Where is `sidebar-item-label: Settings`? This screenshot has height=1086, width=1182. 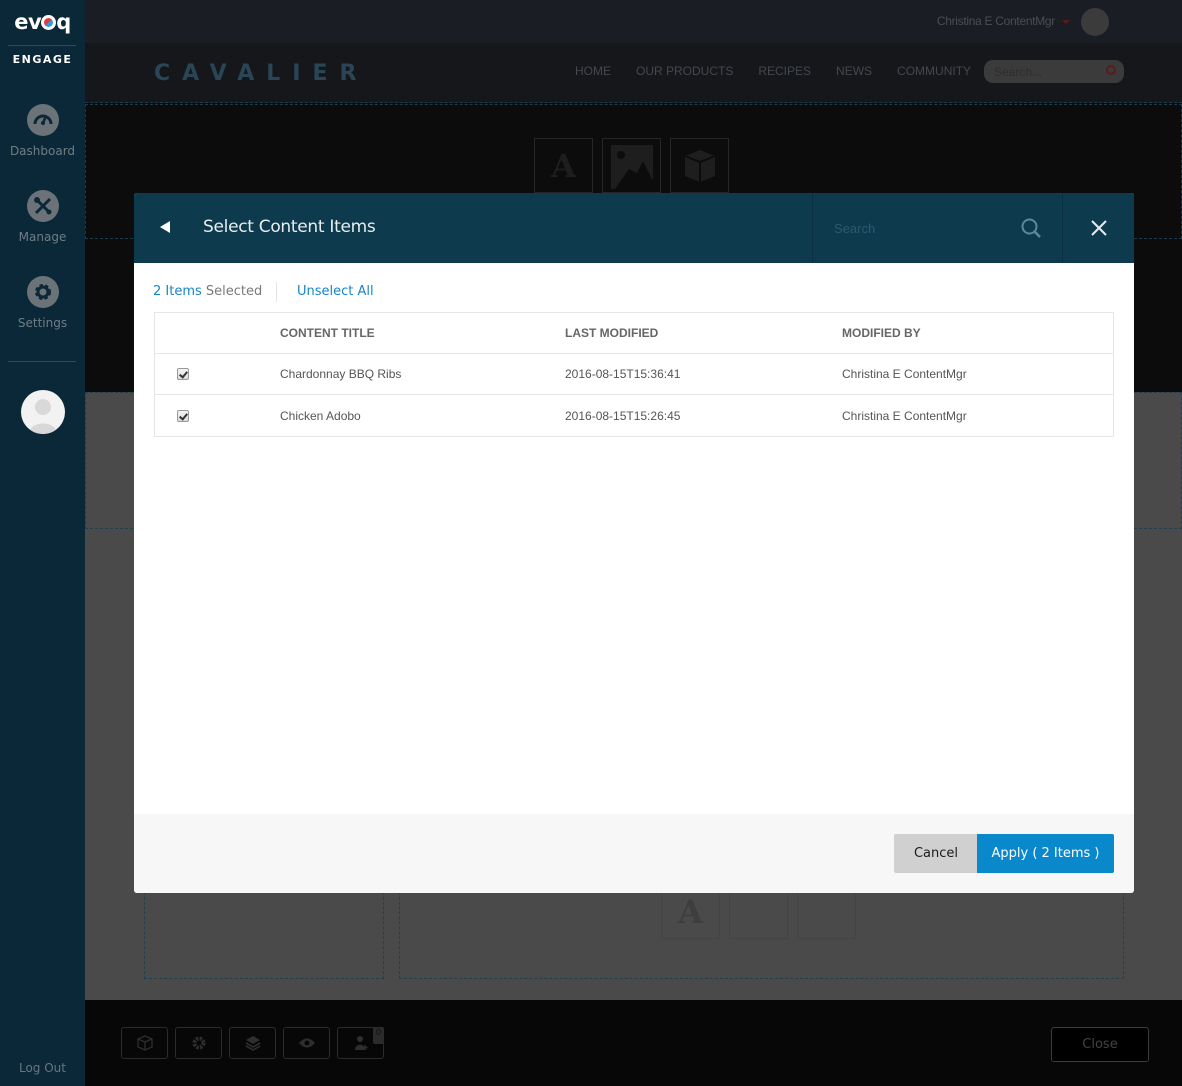 sidebar-item-label: Settings is located at coordinates (42, 323).